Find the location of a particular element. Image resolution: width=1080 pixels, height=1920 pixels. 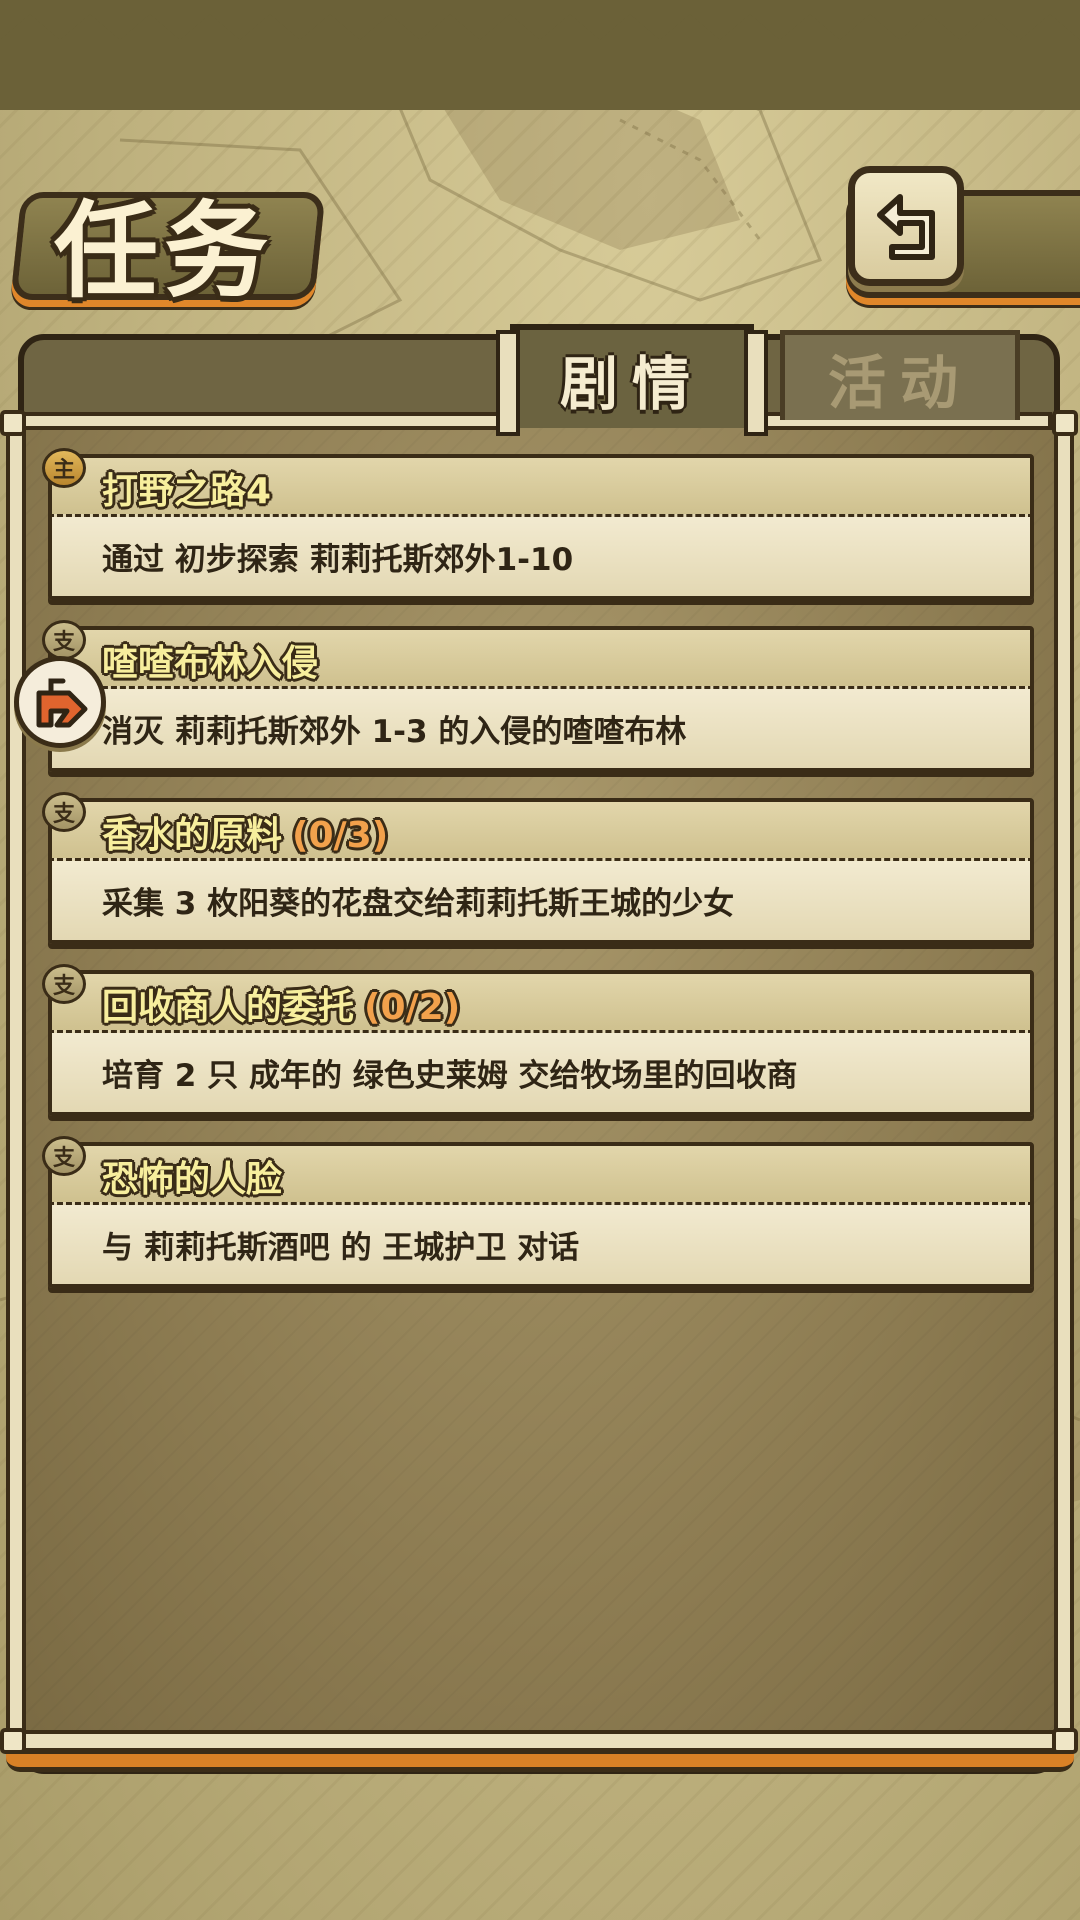

back-button is located at coordinates (906, 226).